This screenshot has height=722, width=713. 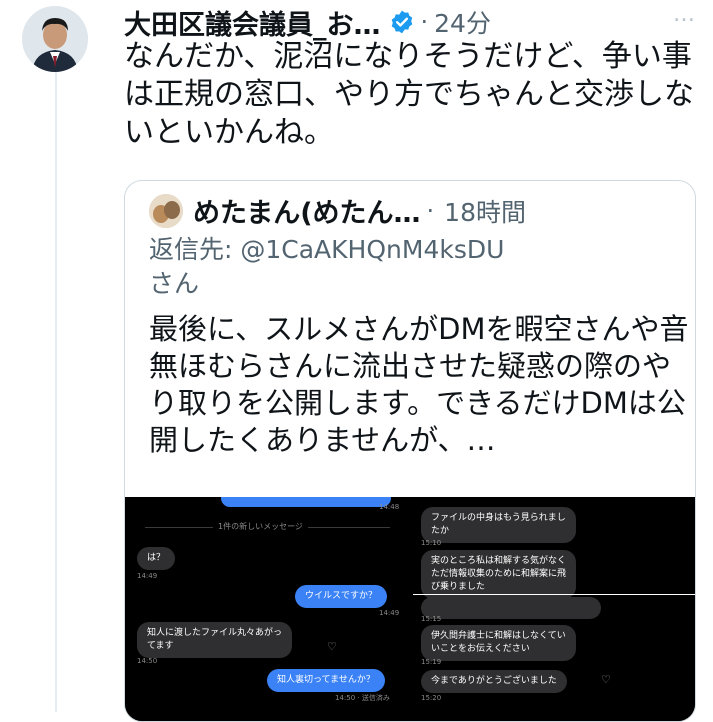 I want to click on dm-incoming-message: 実のところ私は和解する気がなく ただ情報収集のために和解案に飛 び乗りました, so click(x=499, y=574).